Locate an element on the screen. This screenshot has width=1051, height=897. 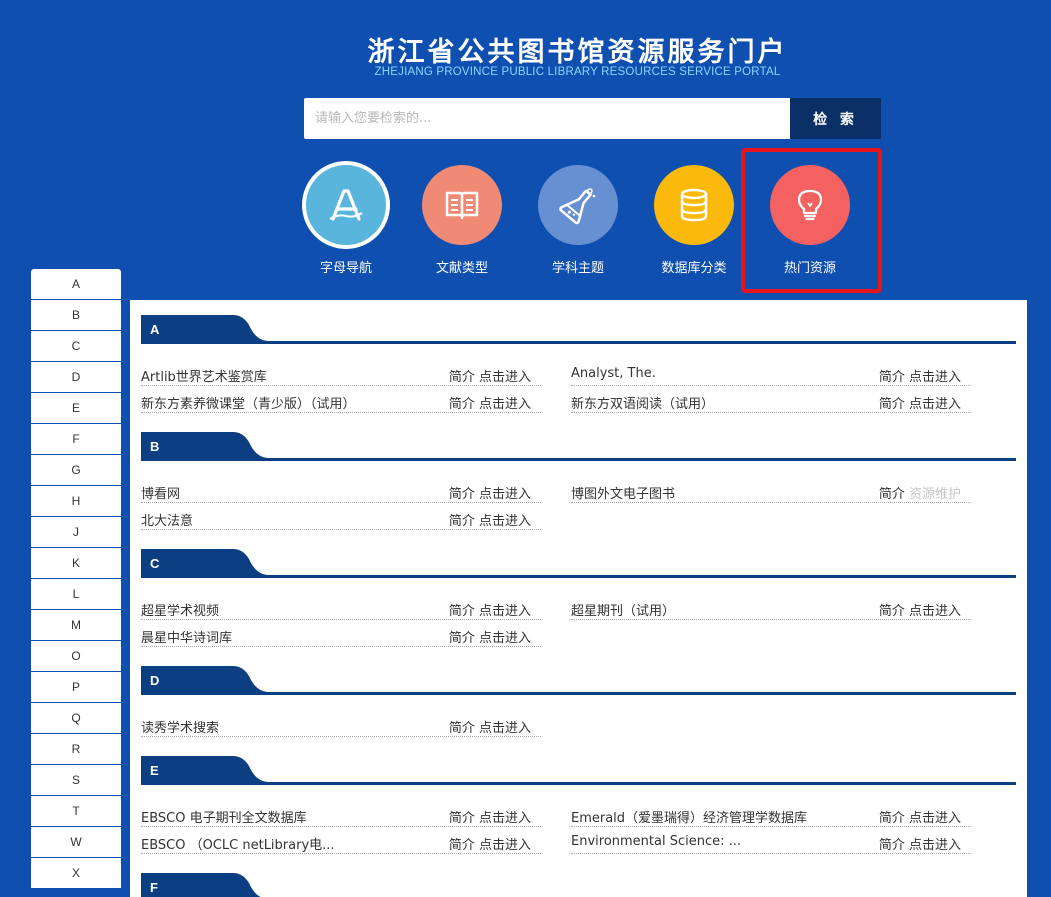
nav-document-type: 文献类型 is located at coordinates (462, 218).